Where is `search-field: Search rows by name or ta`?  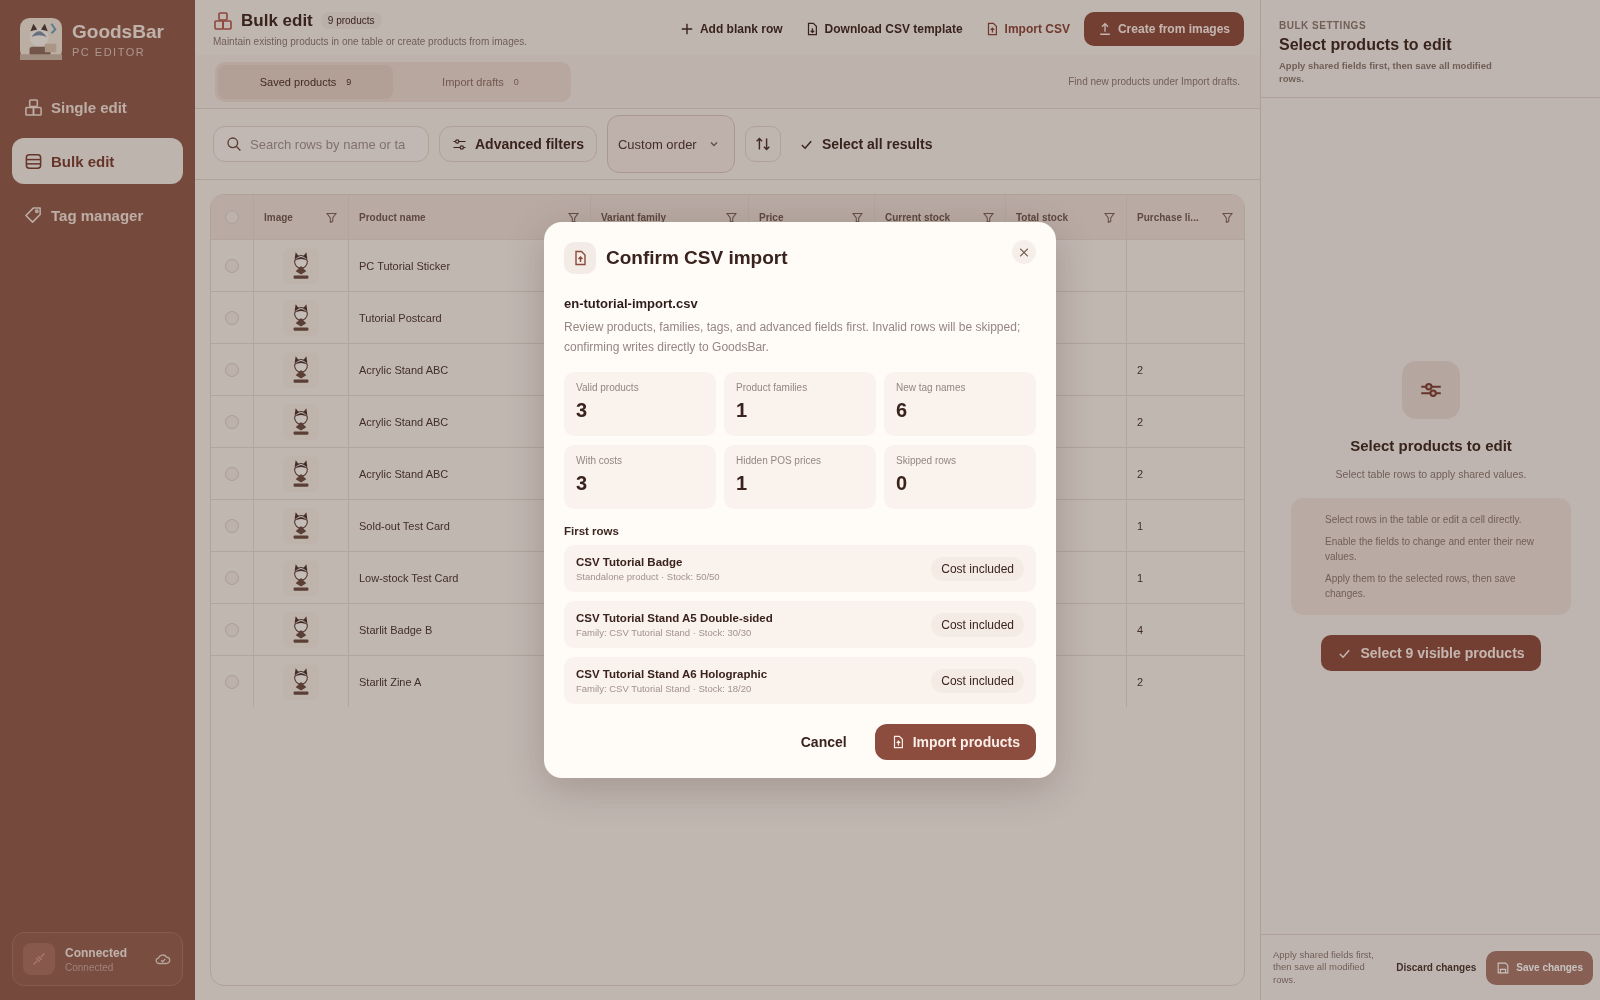
search-field: Search rows by name or ta is located at coordinates (321, 144).